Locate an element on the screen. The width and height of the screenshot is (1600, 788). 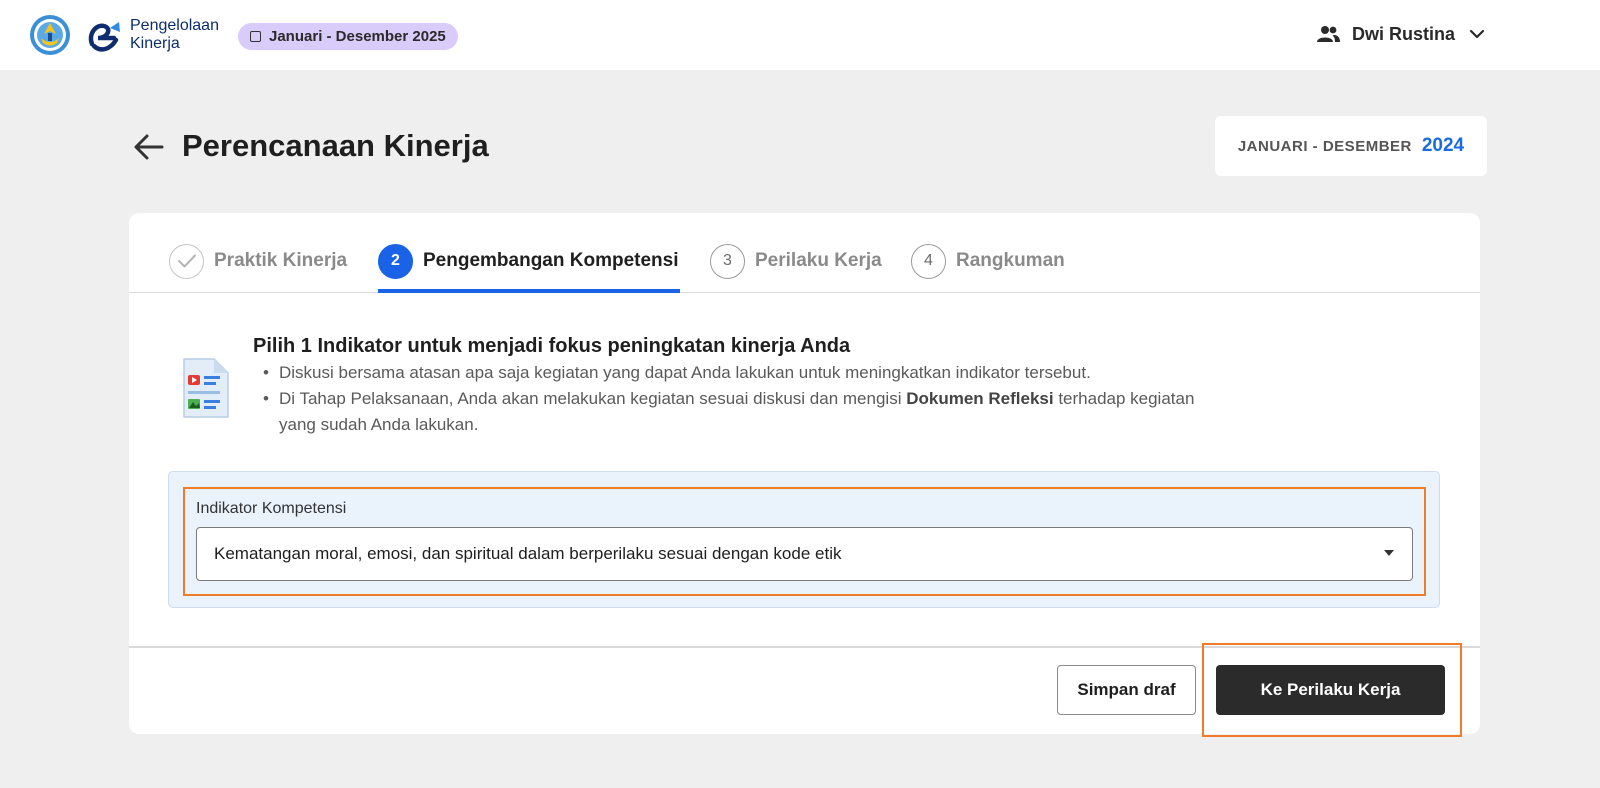
calendar-icon is located at coordinates (255, 36).